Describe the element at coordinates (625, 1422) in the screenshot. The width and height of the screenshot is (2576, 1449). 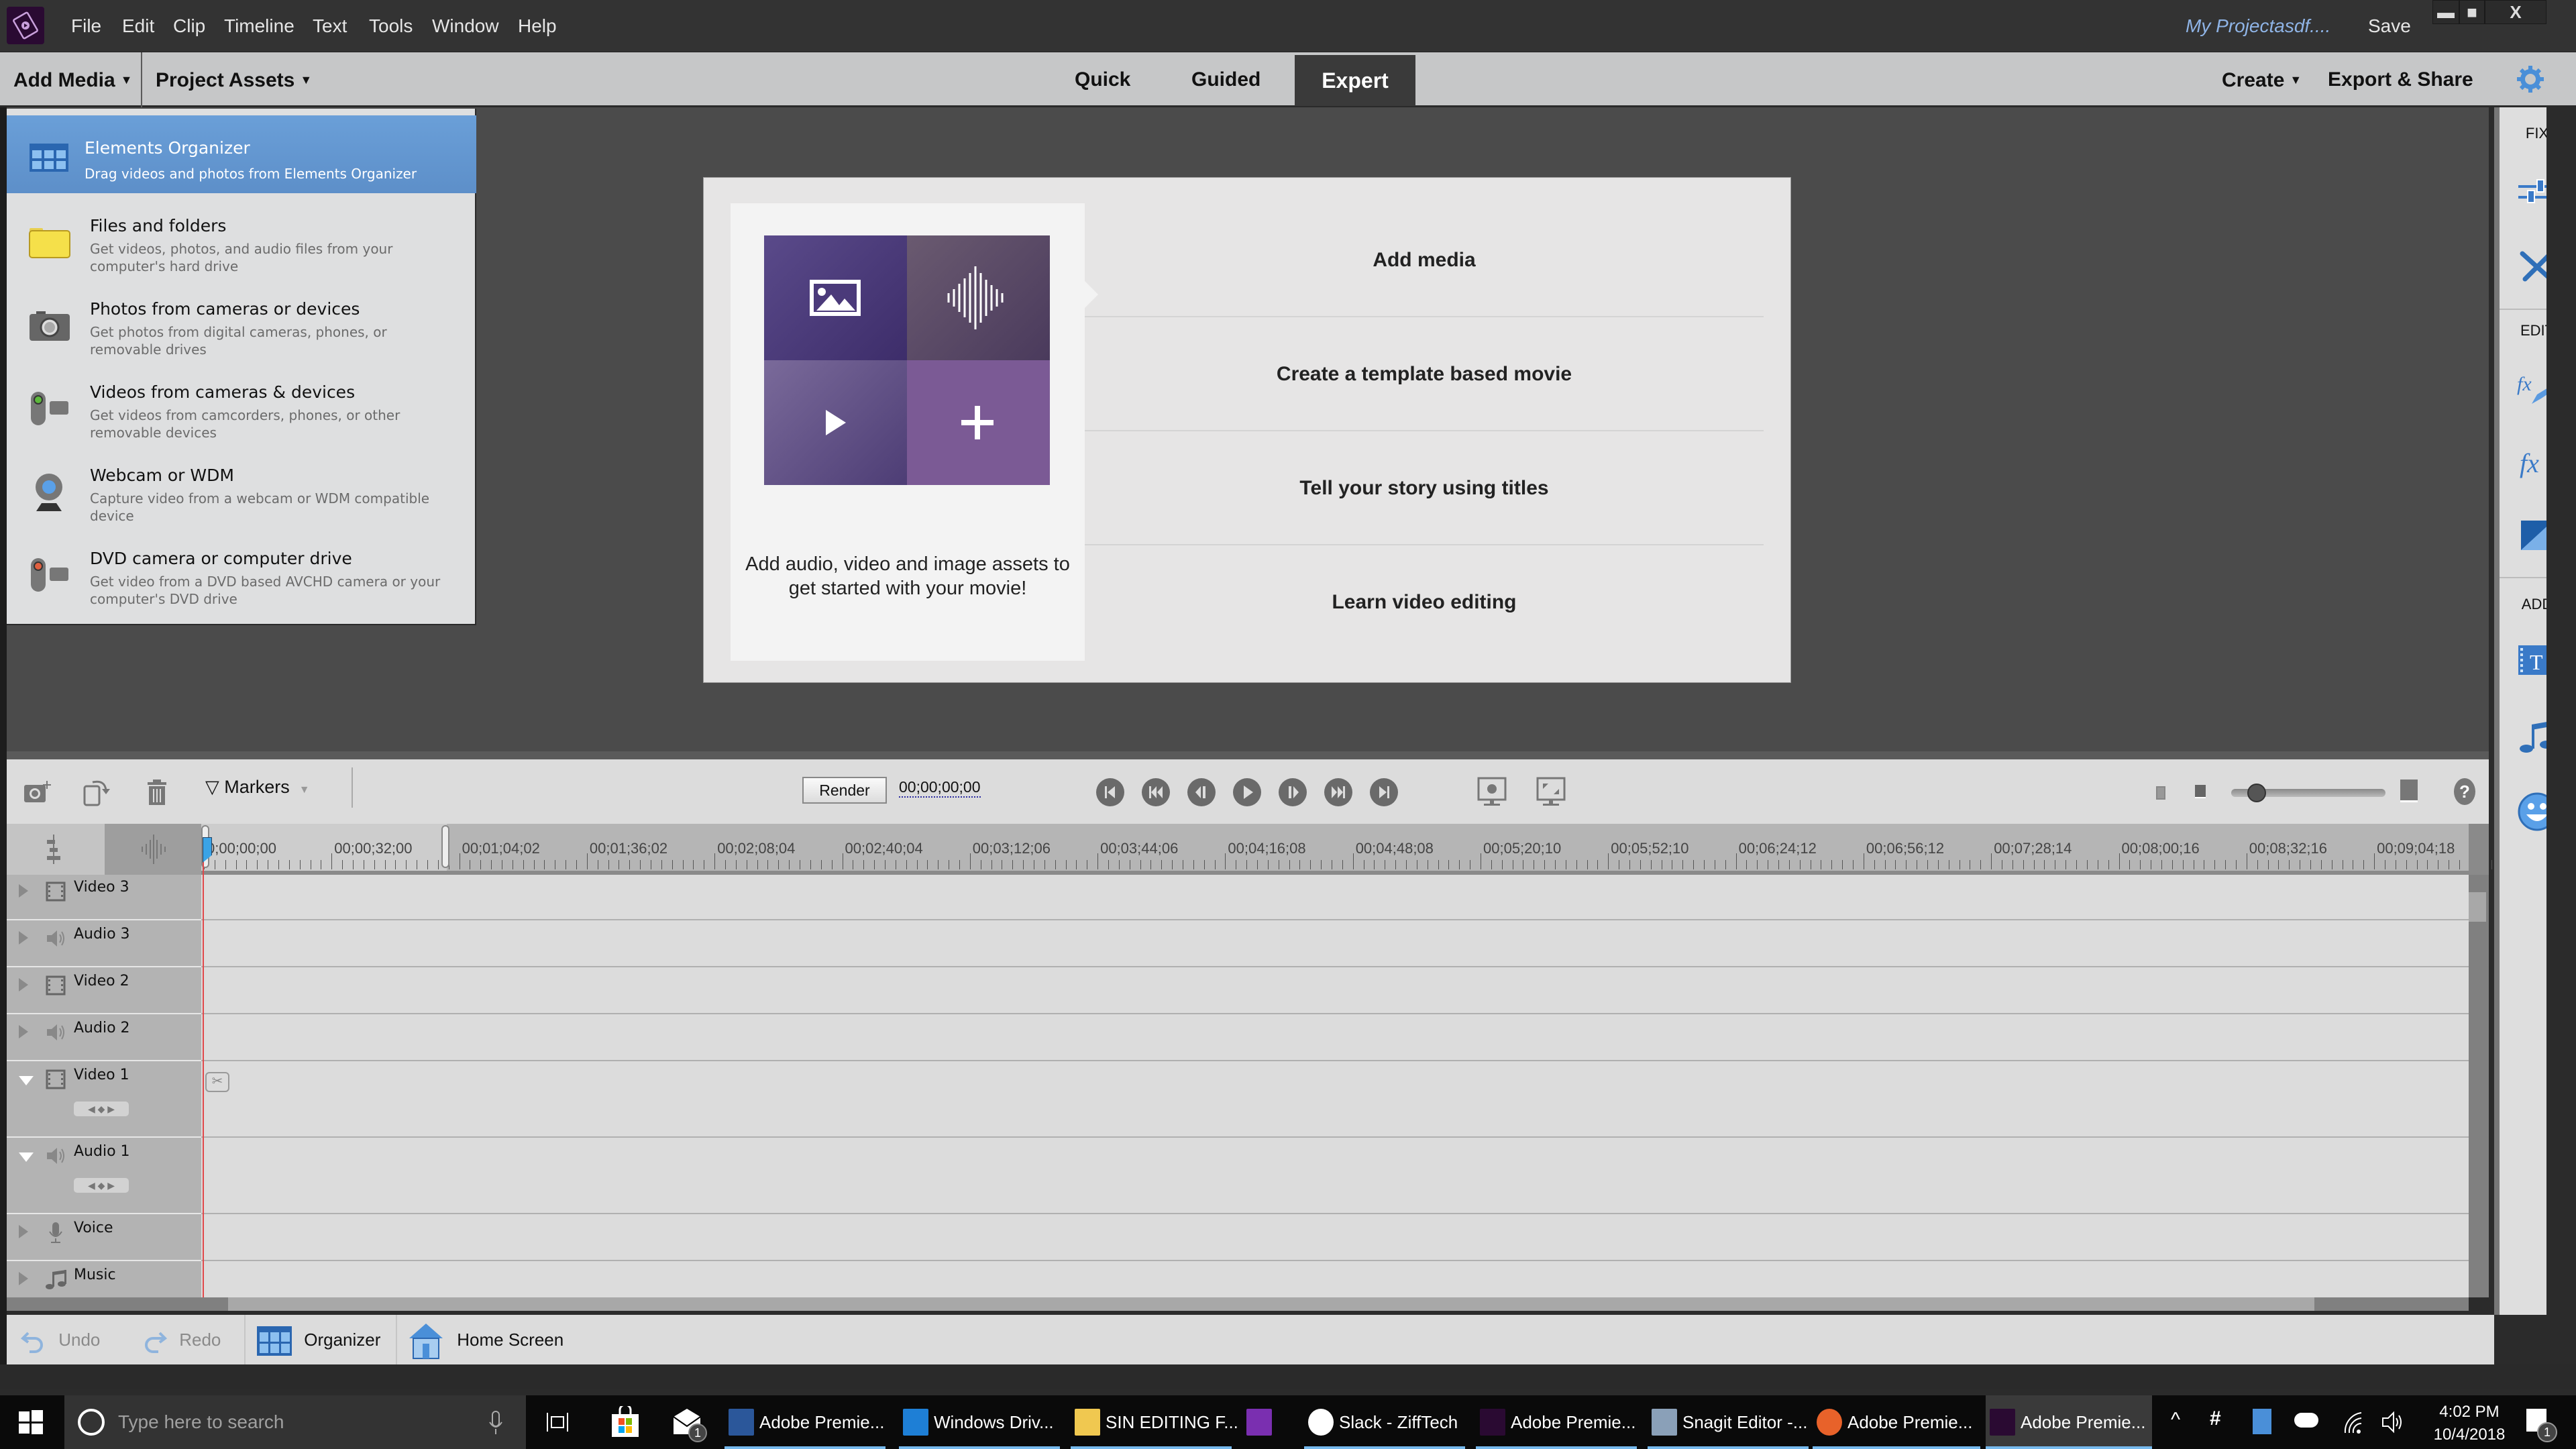
I see `store-icon` at that location.